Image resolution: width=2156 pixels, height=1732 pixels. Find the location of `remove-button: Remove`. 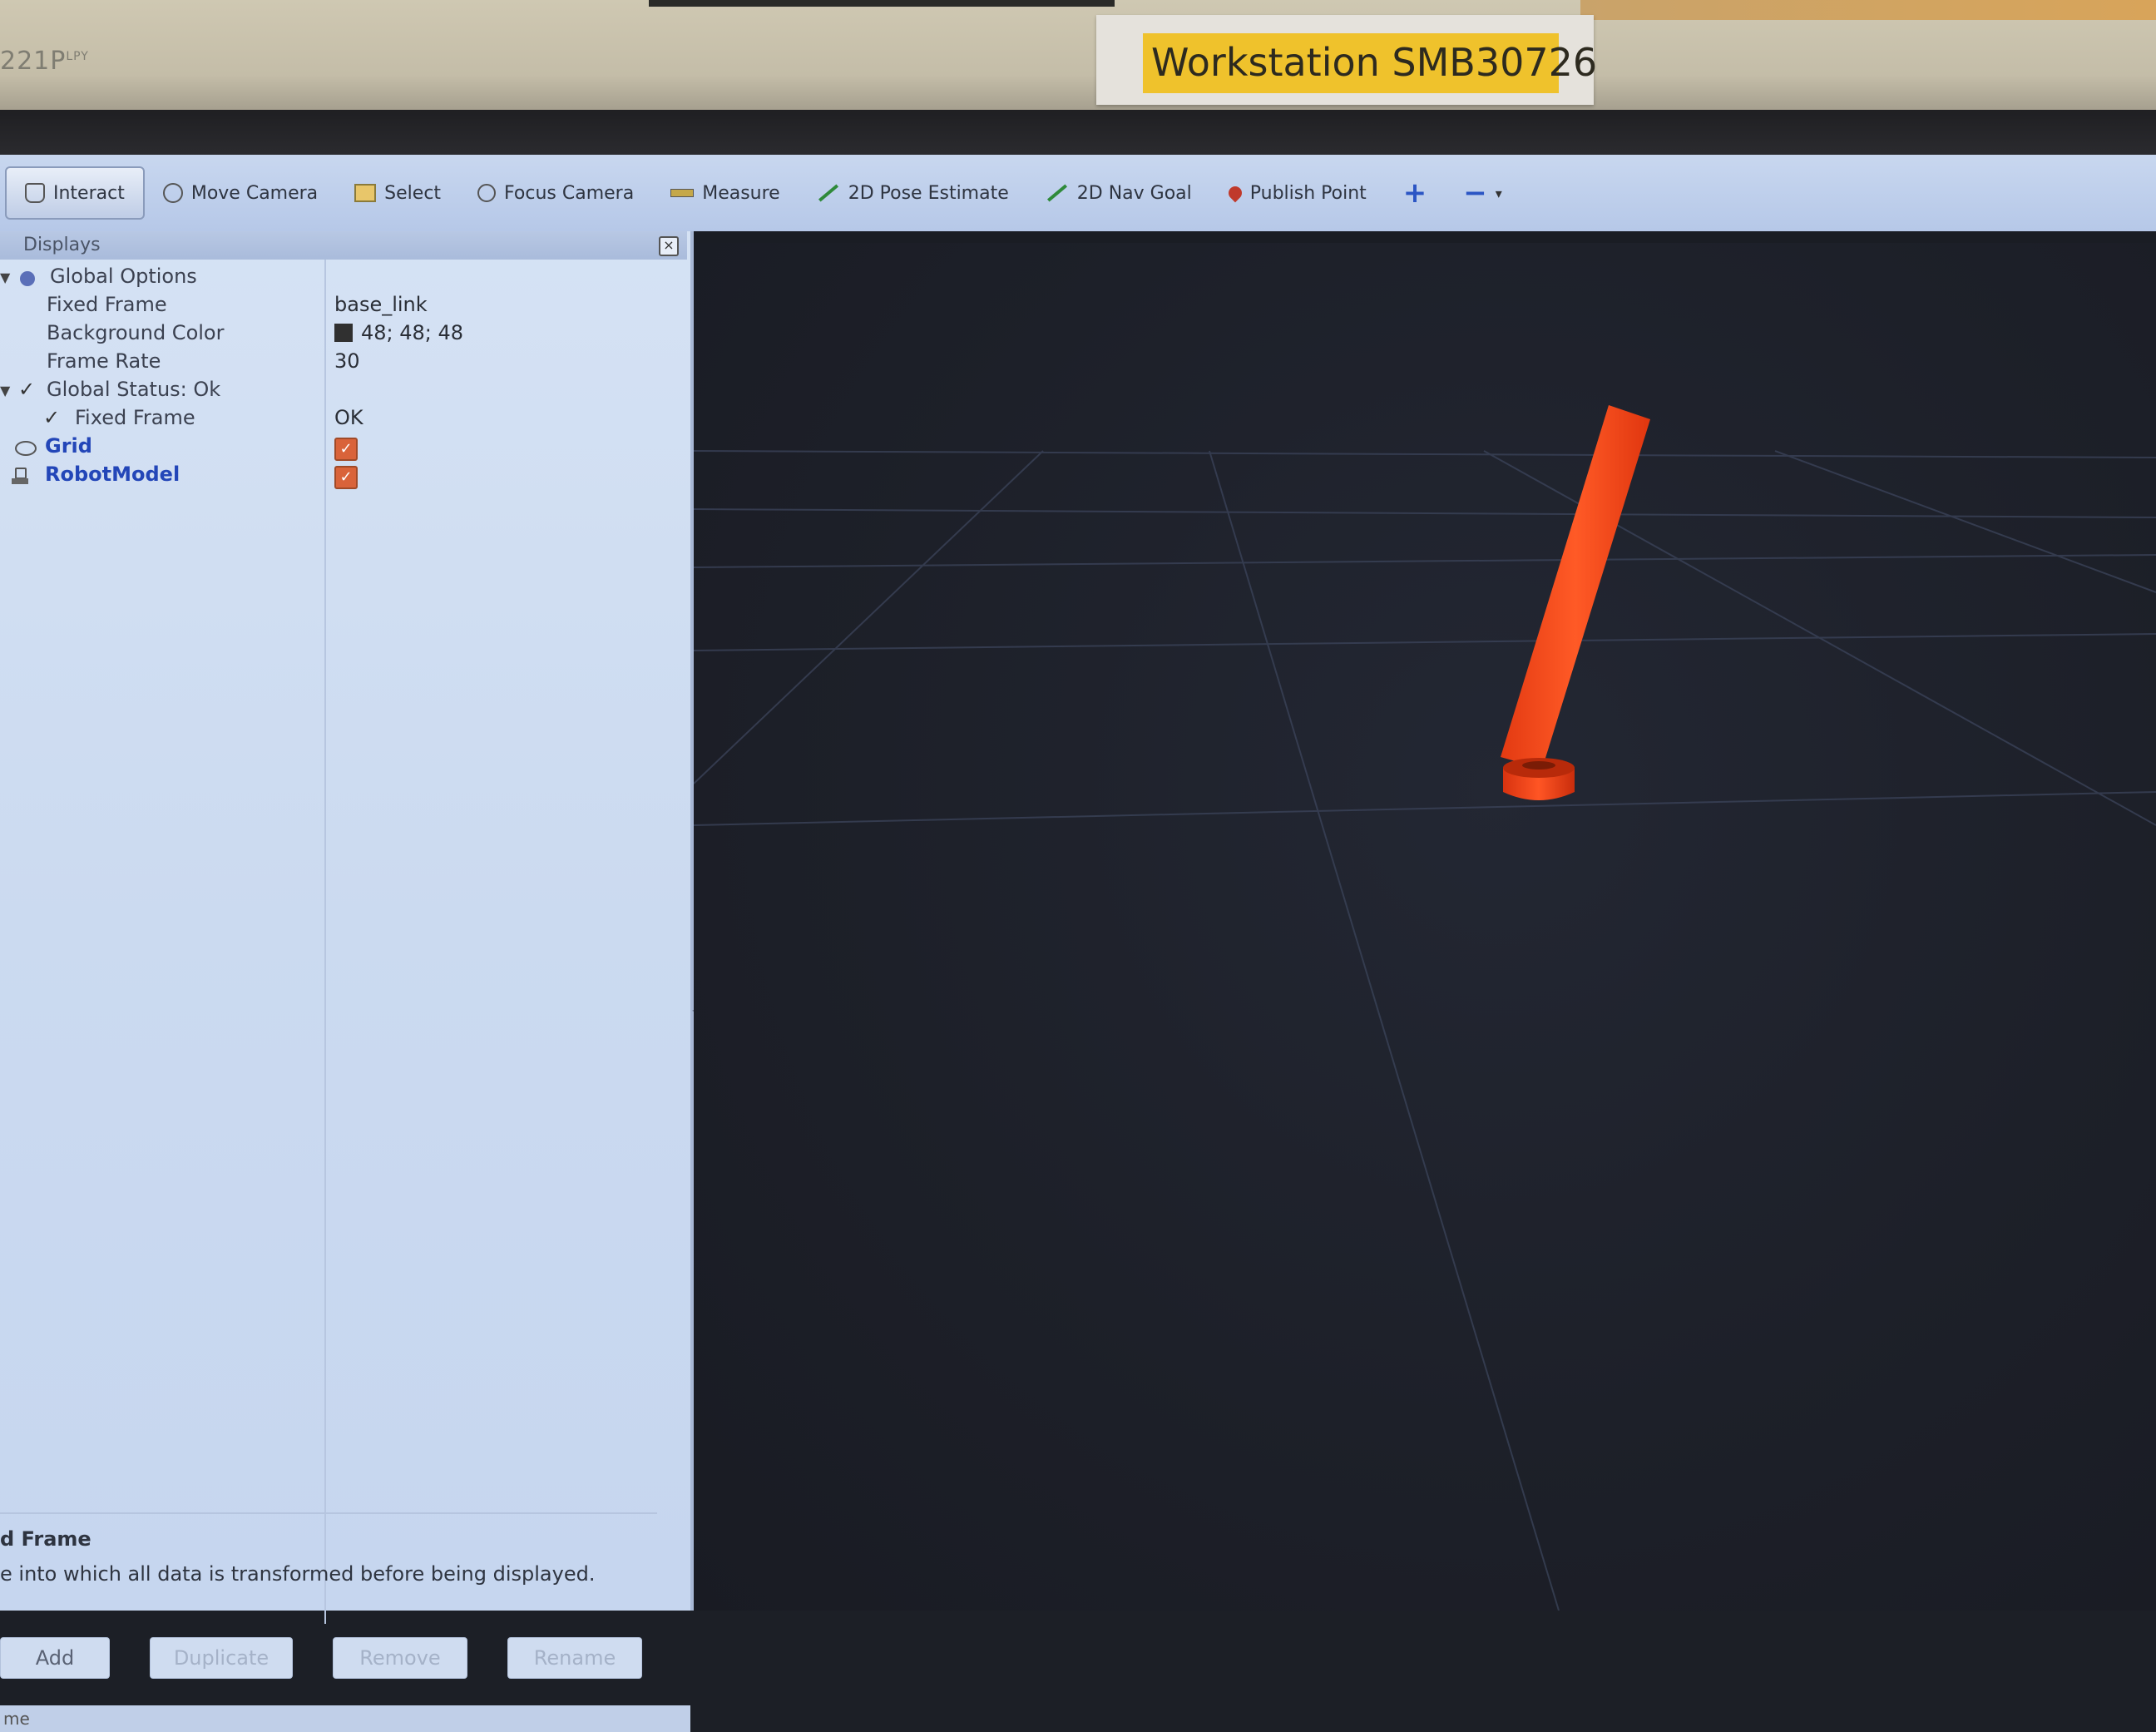

remove-button: Remove is located at coordinates (400, 1658).